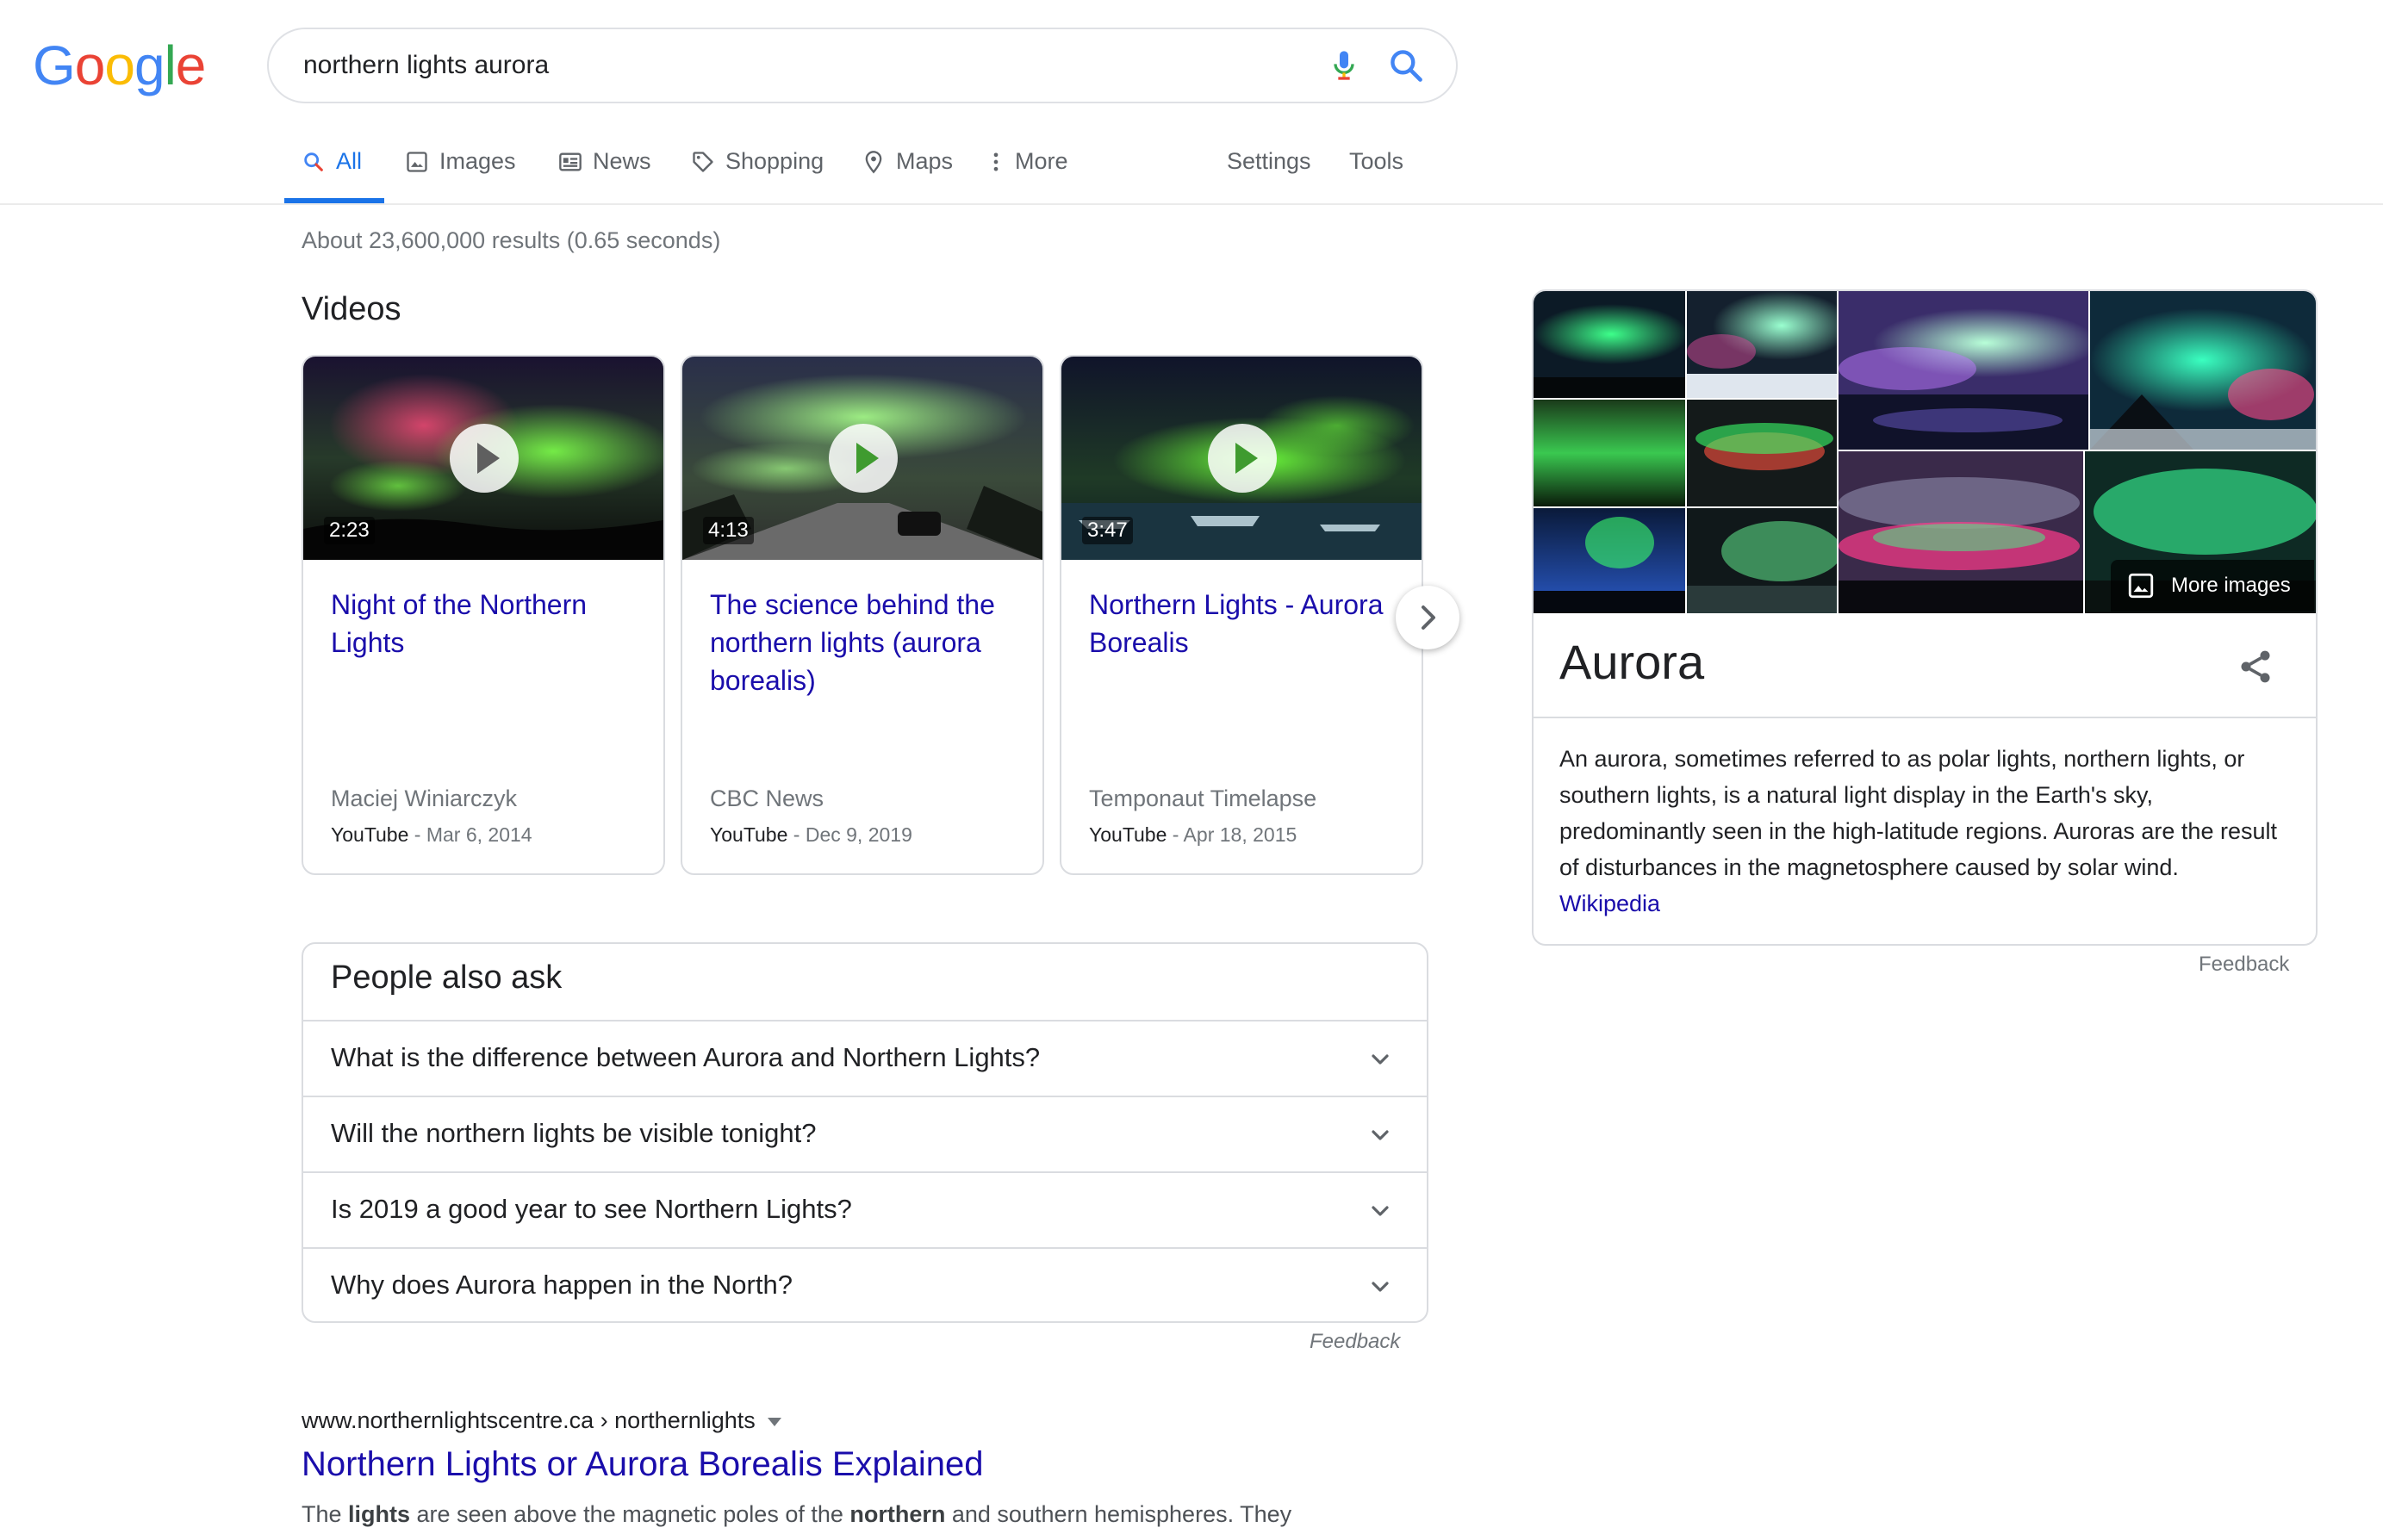 The width and height of the screenshot is (2383, 1540). I want to click on more-images-button: More images, so click(2212, 586).